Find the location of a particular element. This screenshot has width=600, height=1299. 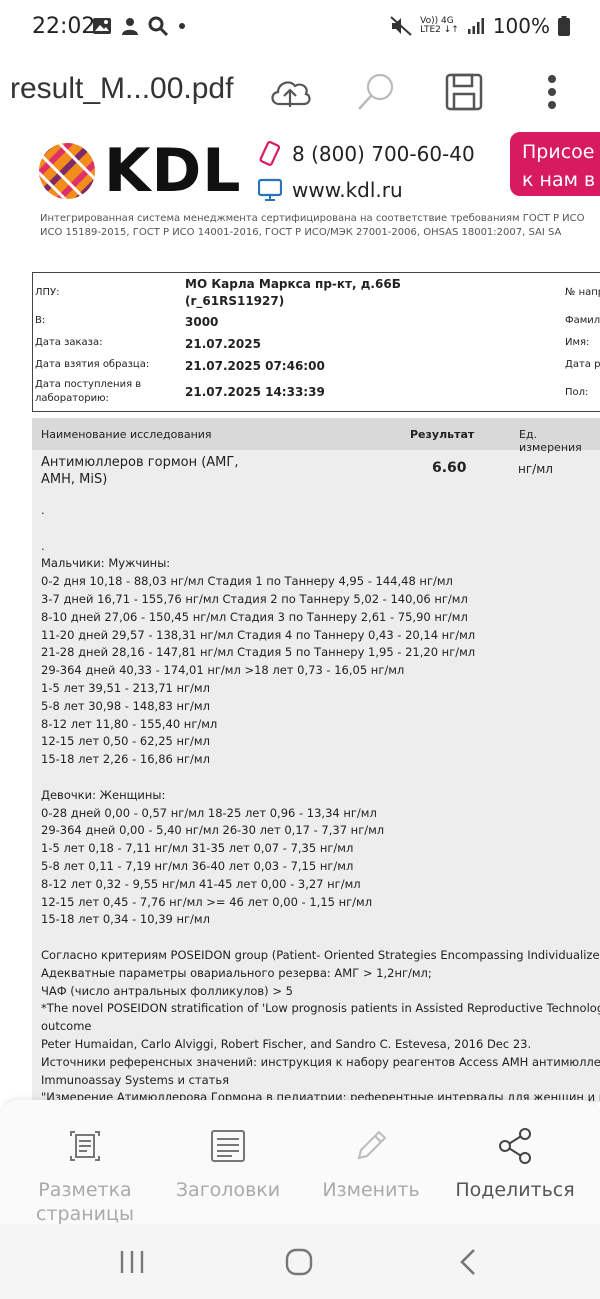

kdl-logo: KDL is located at coordinates (140, 171).